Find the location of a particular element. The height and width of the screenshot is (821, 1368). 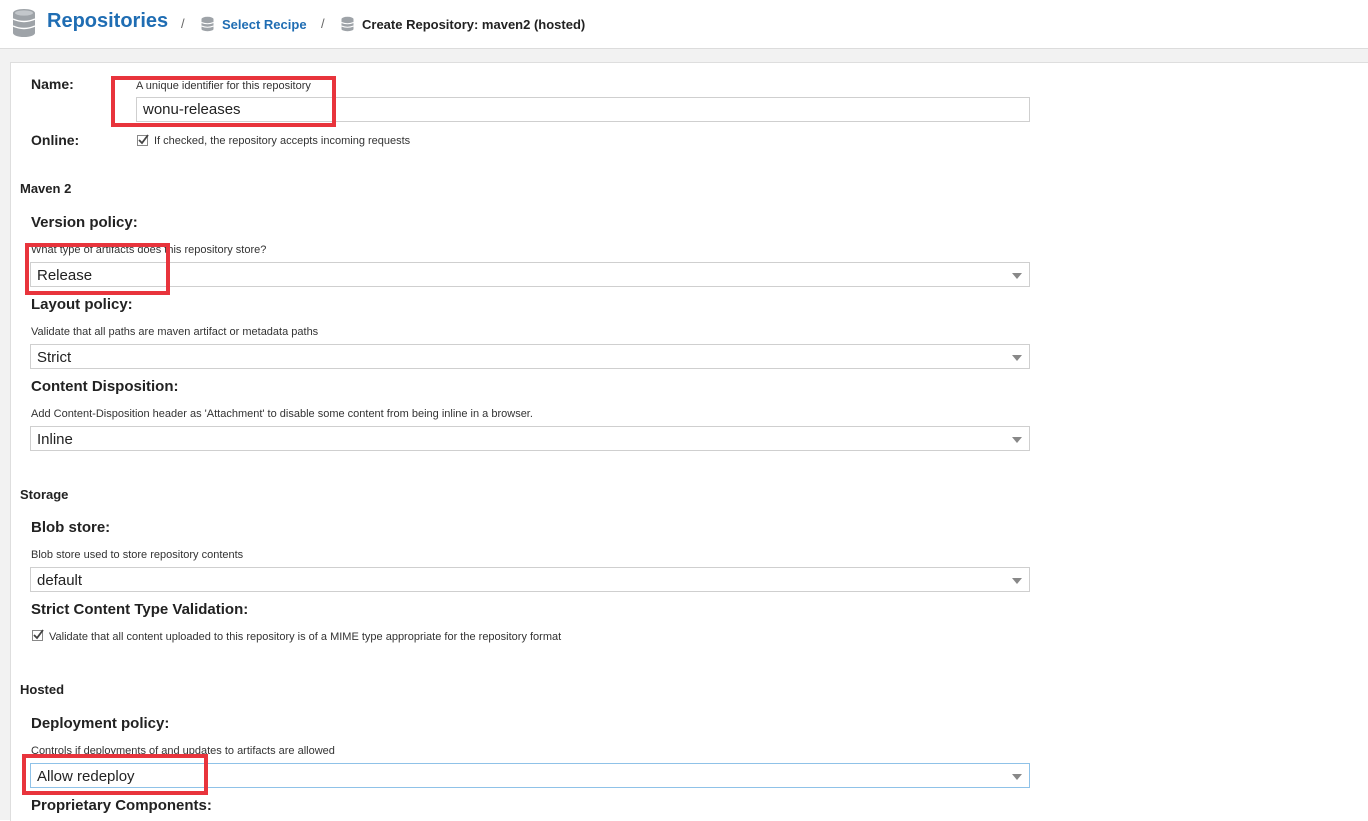

layout-policy-value: Strict is located at coordinates (54, 357).